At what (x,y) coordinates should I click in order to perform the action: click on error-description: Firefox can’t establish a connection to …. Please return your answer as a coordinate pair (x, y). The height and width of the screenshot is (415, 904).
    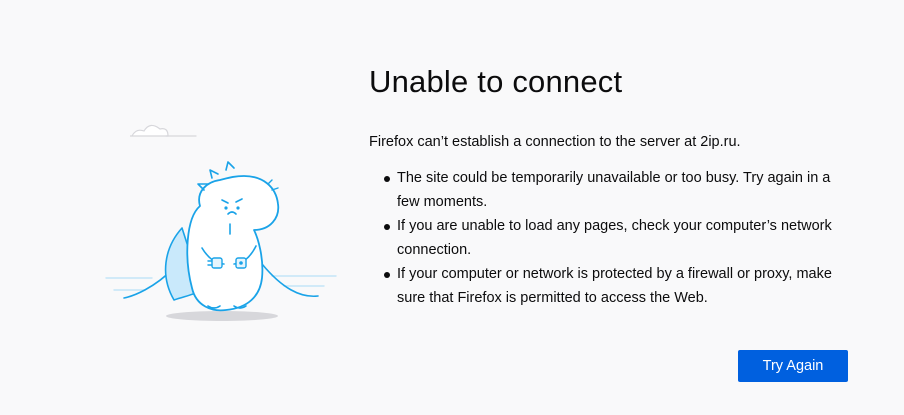
    Looking at the image, I should click on (555, 142).